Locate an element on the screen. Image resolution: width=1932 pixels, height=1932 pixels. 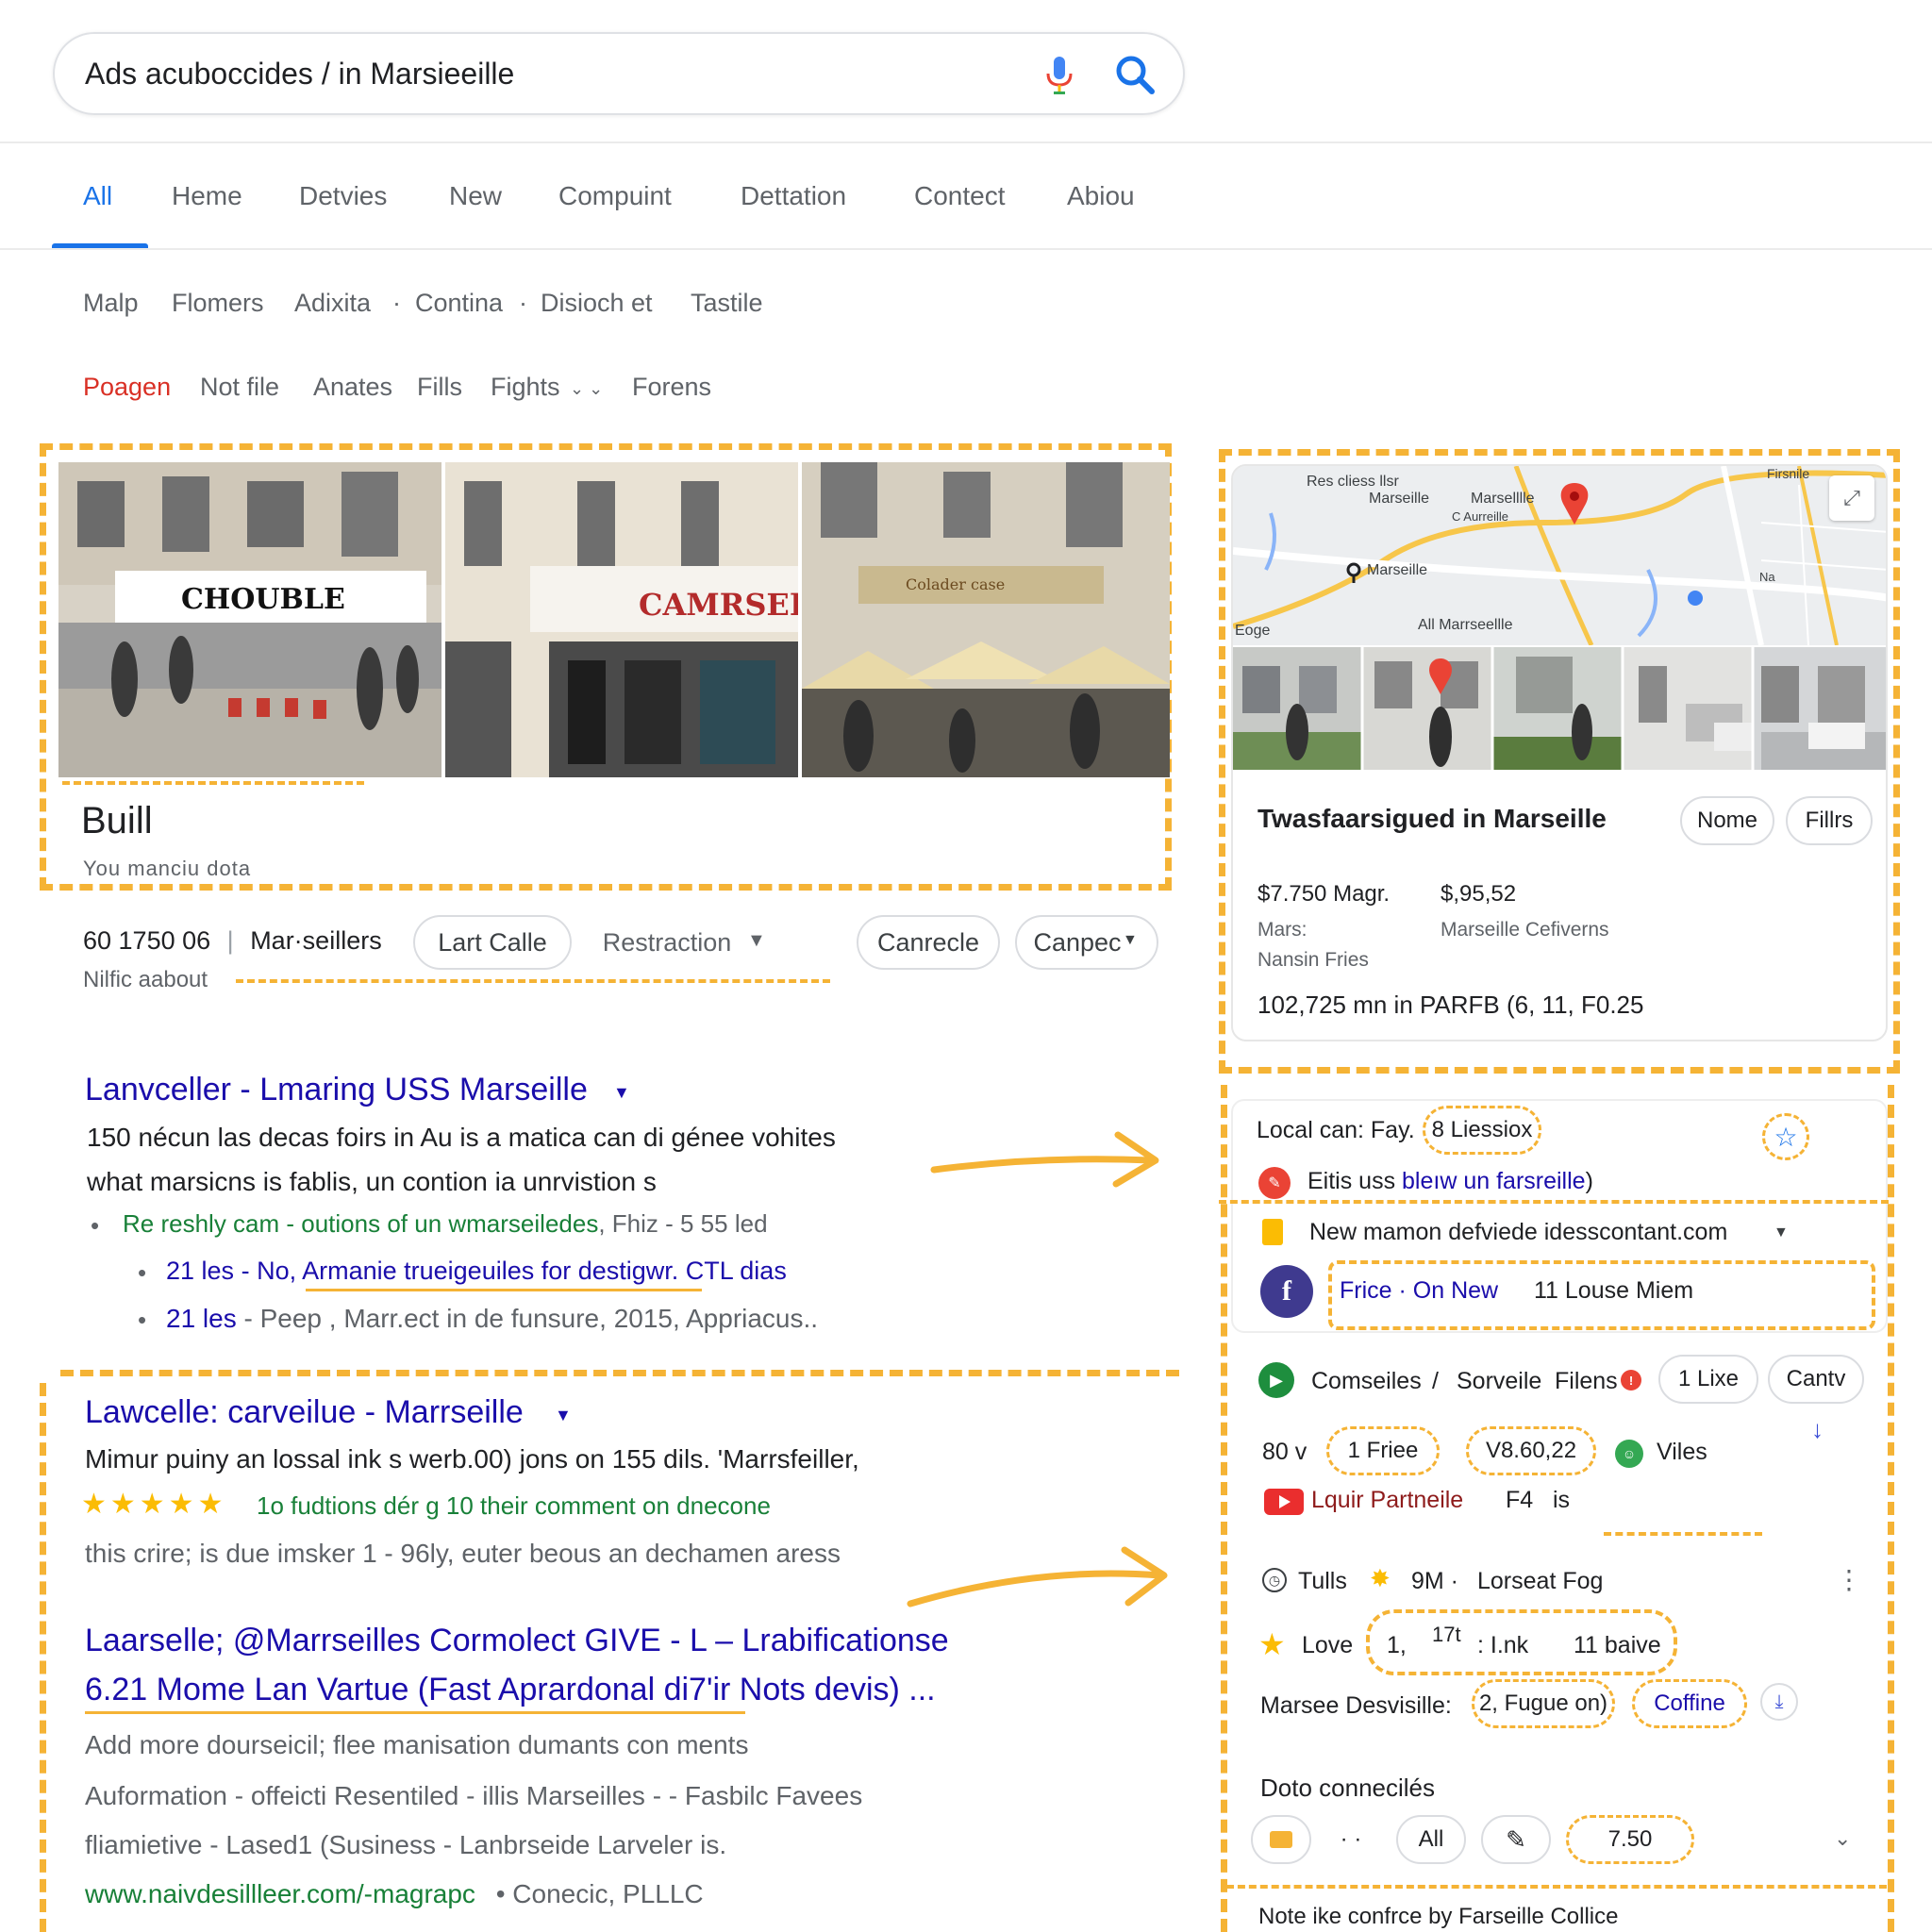
cantv-pill: Cantv is located at coordinates (1816, 1380).